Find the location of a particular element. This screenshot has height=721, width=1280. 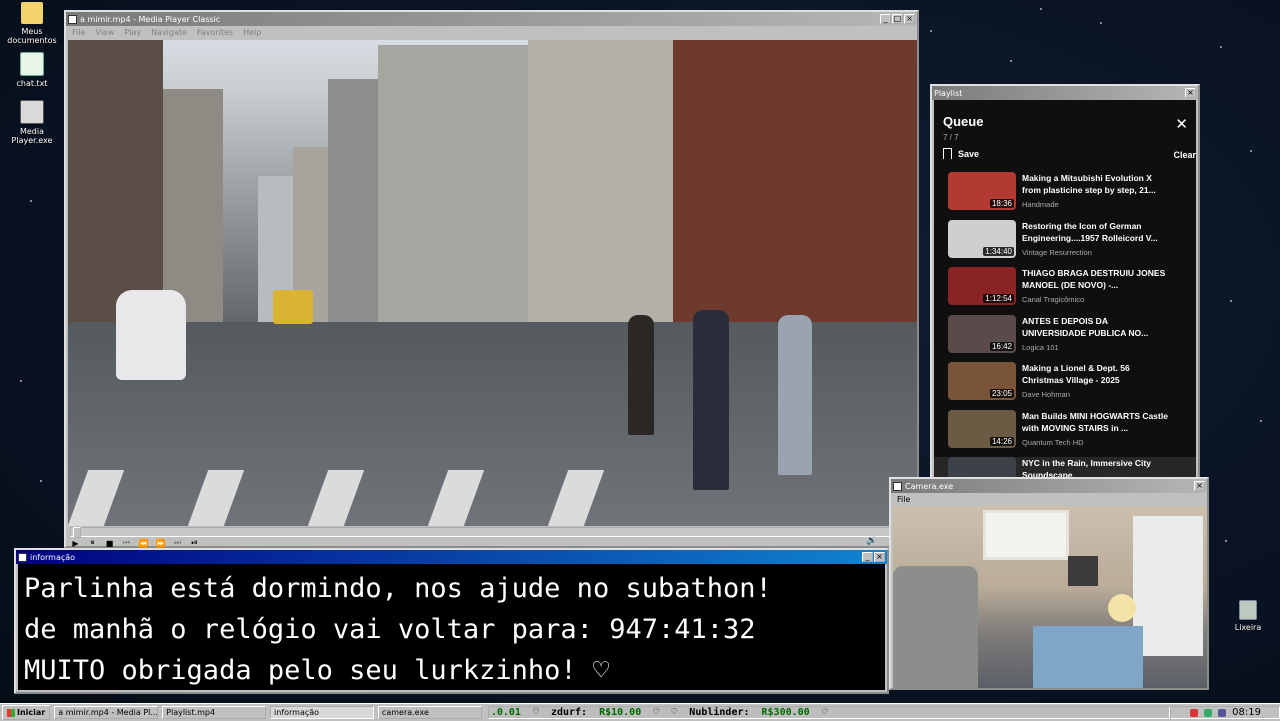

channel-name: Handmade is located at coordinates (1040, 204).